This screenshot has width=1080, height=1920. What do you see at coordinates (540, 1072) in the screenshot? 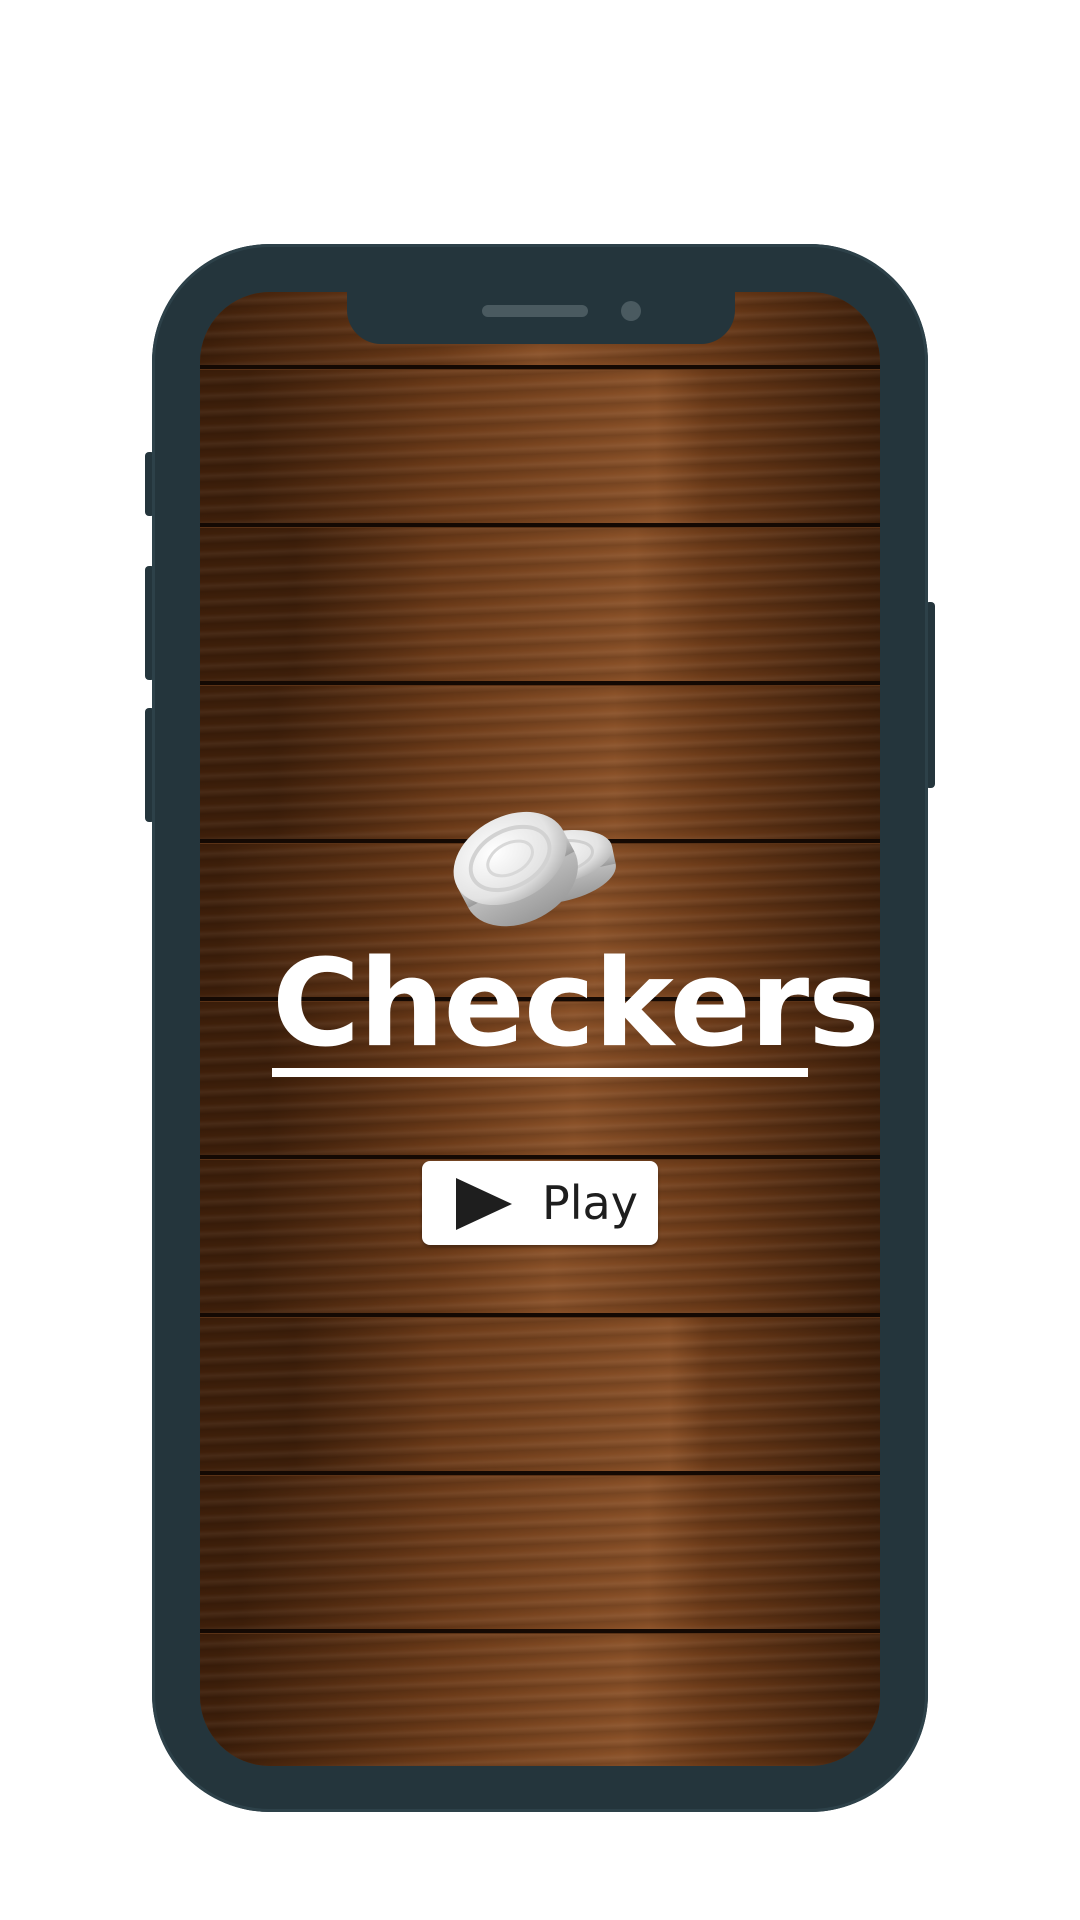
I see `title-underline` at bounding box center [540, 1072].